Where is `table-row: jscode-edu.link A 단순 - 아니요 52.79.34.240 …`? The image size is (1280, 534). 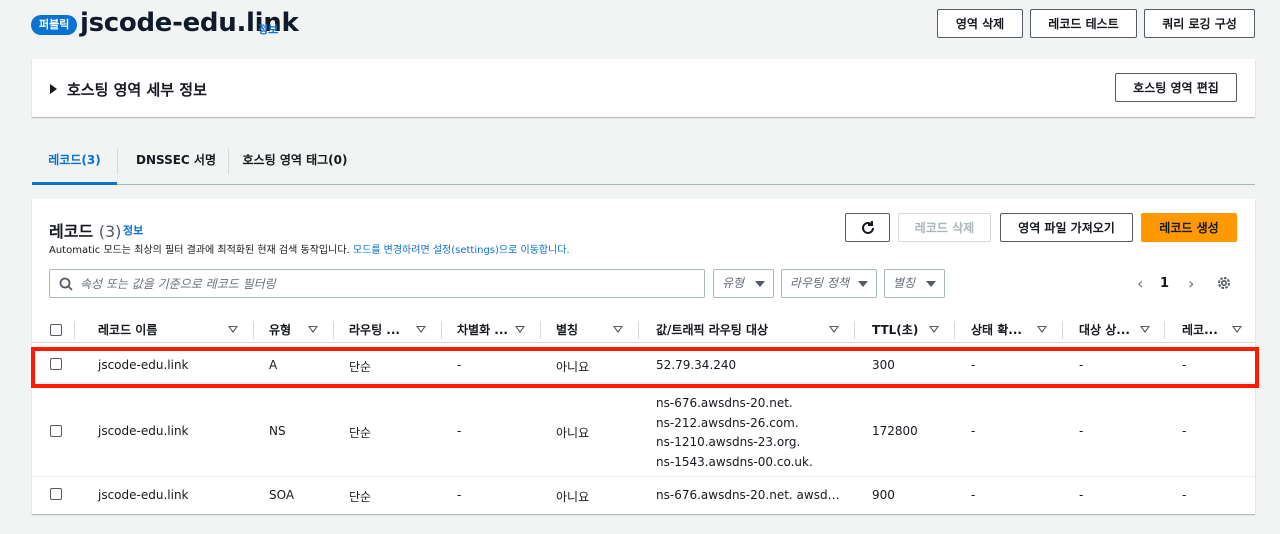 table-row: jscode-edu.link A 단순 - 아니요 52.79.34.240 … is located at coordinates (643, 365).